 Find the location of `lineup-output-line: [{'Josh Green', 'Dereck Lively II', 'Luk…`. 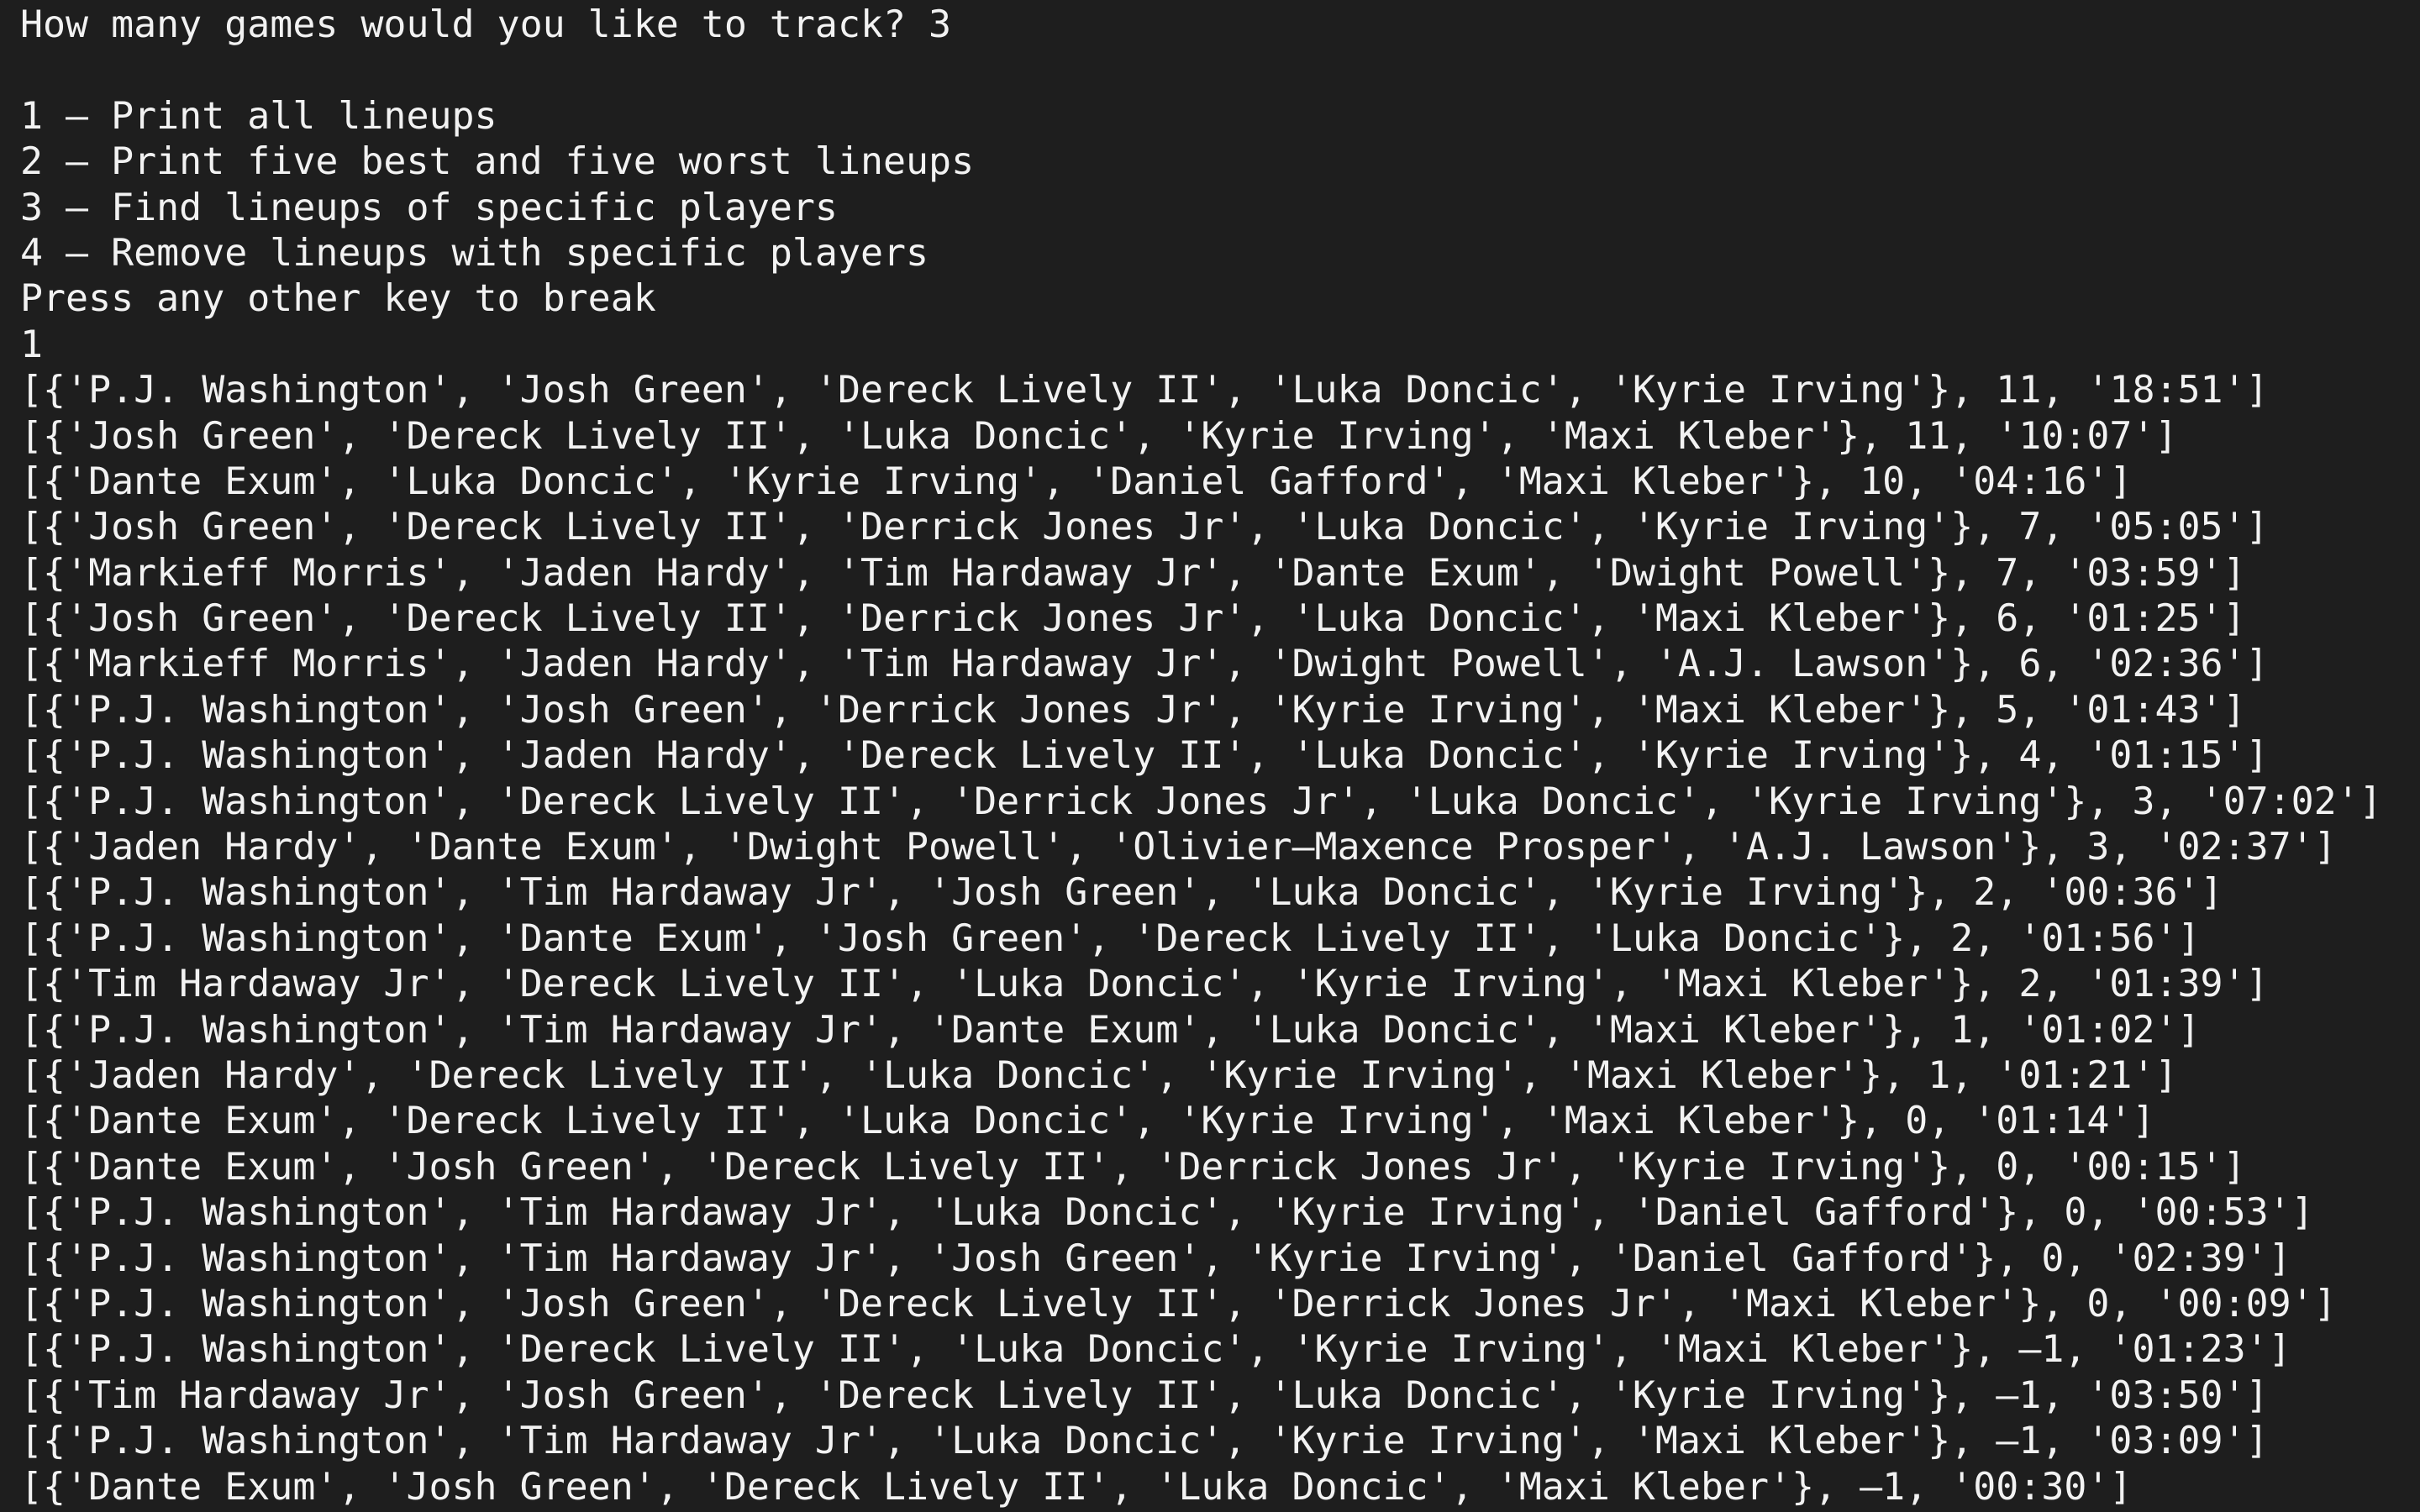

lineup-output-line: [{'Josh Green', 'Dereck Lively II', 'Luk… is located at coordinates (1099, 435).